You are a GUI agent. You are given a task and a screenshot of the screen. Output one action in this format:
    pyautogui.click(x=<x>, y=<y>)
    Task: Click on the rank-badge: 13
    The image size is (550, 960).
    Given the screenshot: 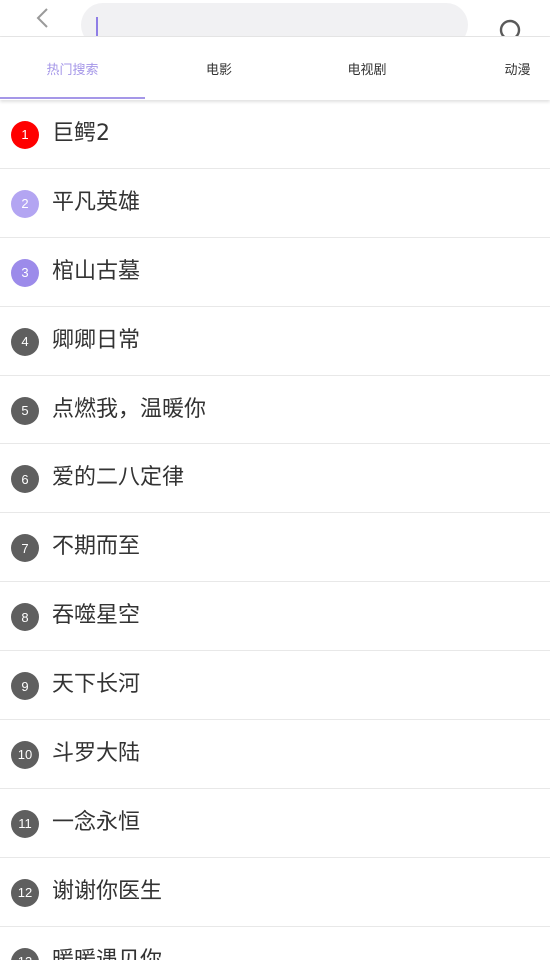 What is the action you would take?
    pyautogui.click(x=25, y=953)
    